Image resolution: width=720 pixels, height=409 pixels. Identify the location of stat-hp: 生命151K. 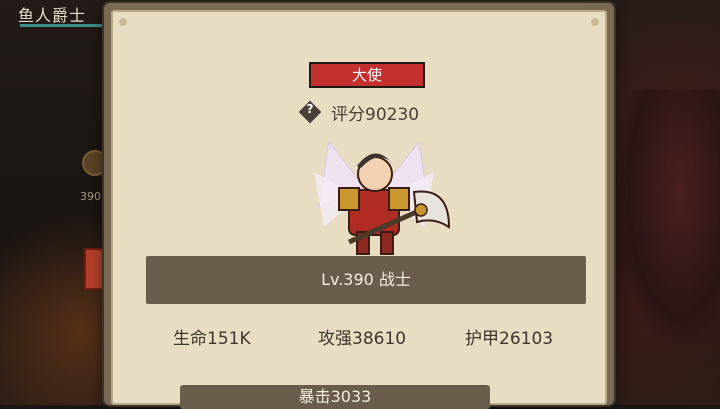
(212, 339).